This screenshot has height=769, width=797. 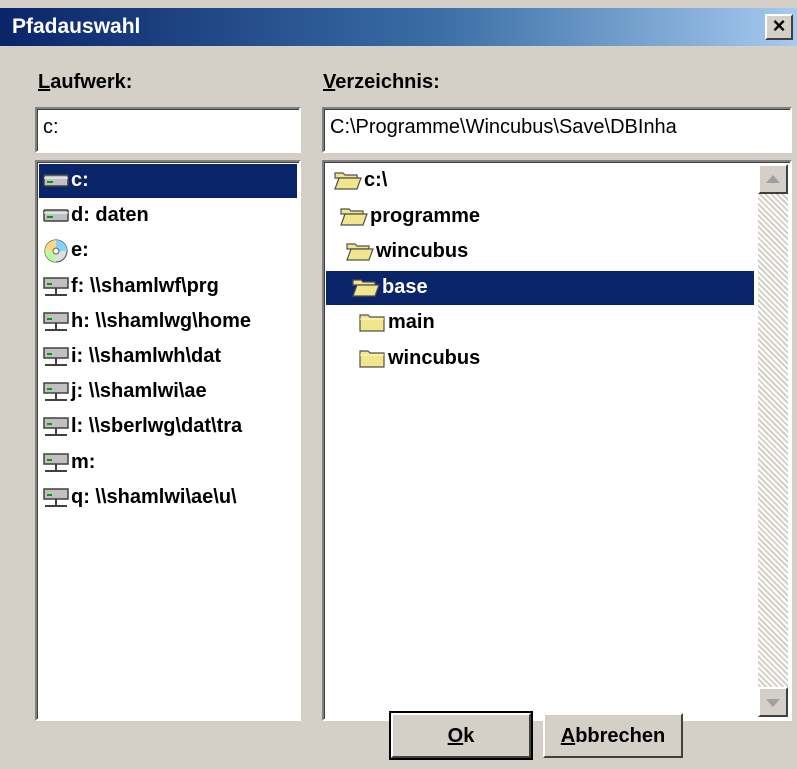 What do you see at coordinates (541, 323) in the screenshot?
I see `directory-tree-item: main` at bounding box center [541, 323].